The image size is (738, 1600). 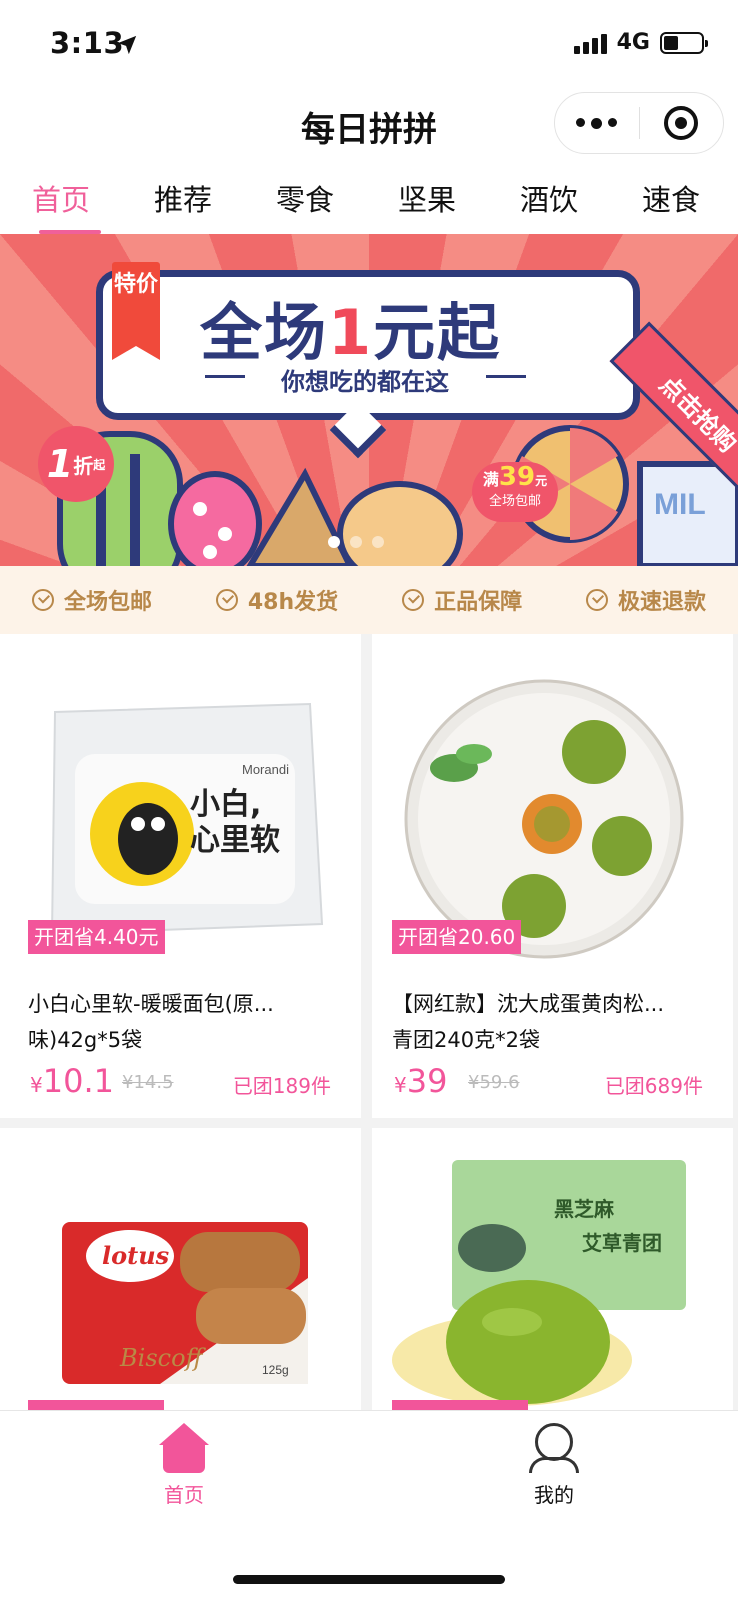 I want to click on tabbar-label: 首页, so click(x=184, y=1495).